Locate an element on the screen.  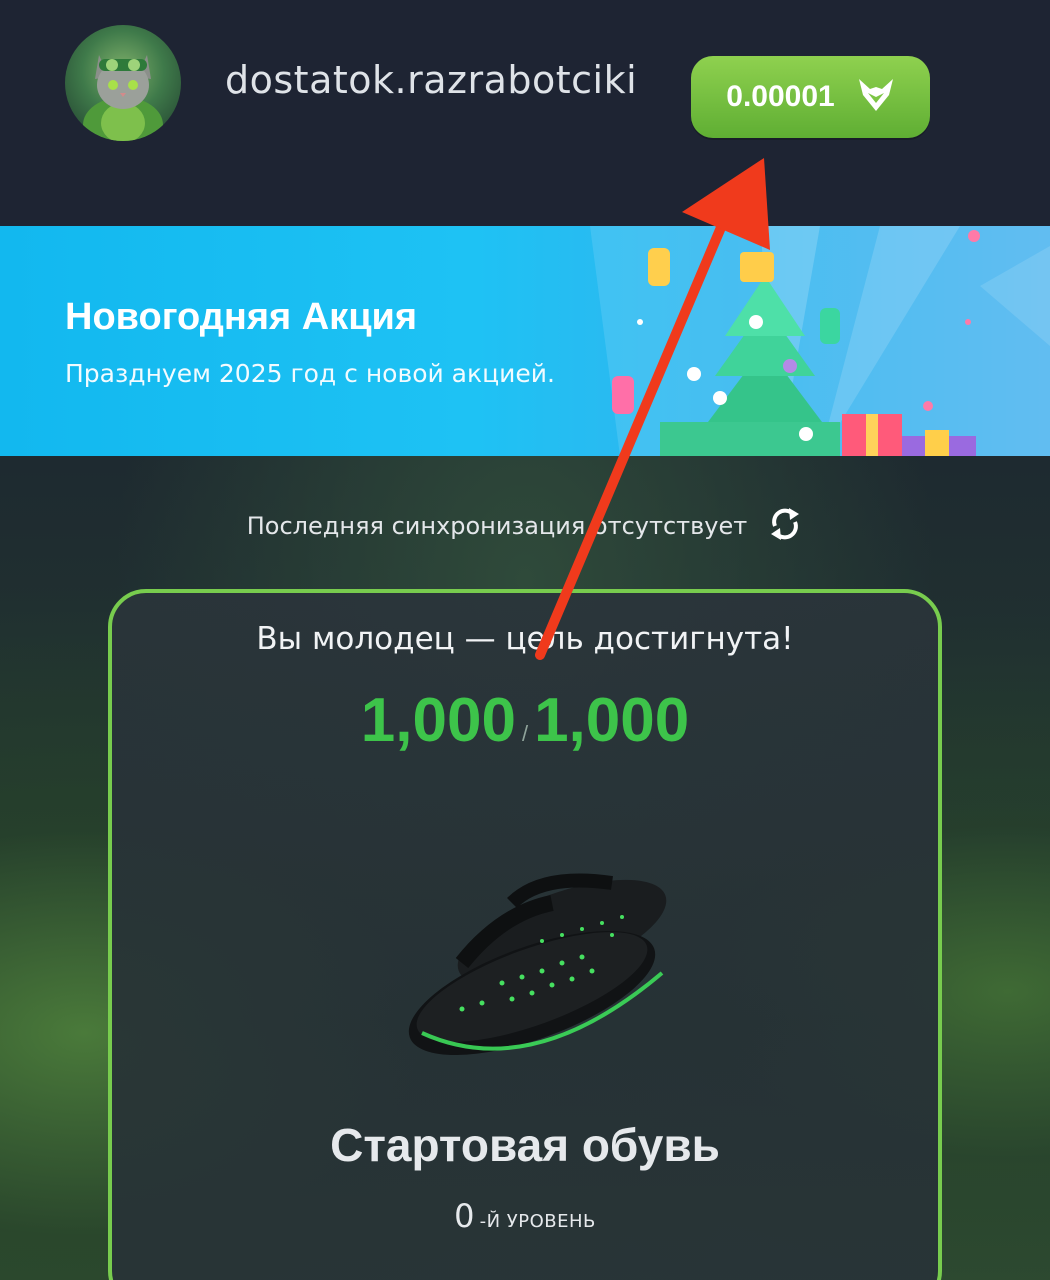
banner-subtitle: Празднуем 2025 год с новой акцией. is located at coordinates (310, 373).